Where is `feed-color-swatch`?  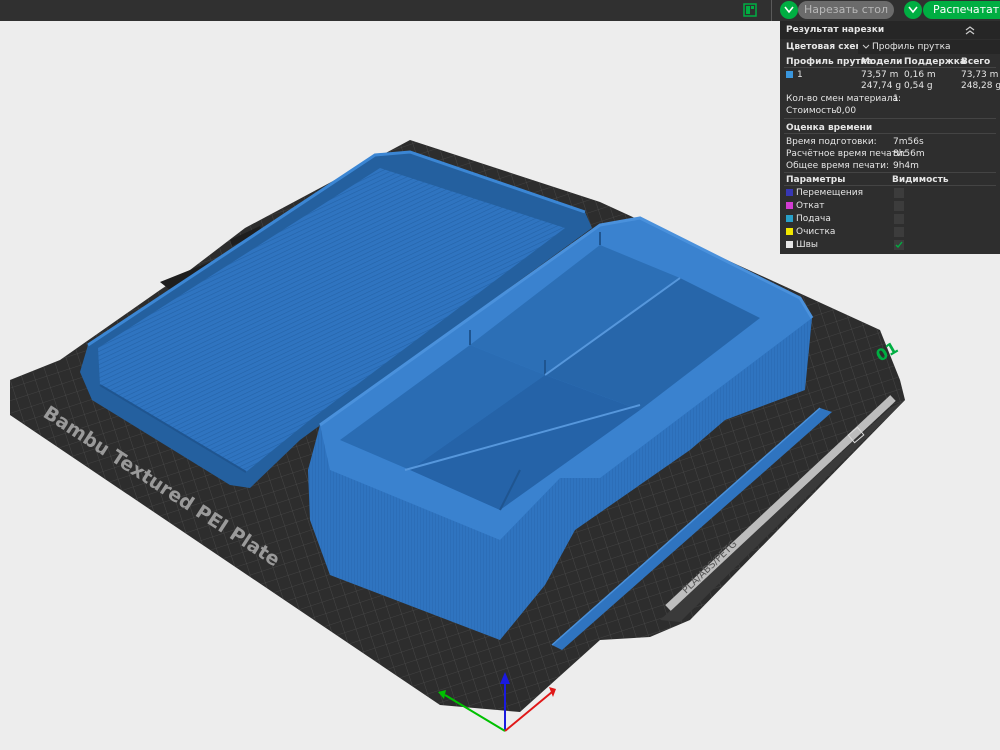
feed-color-swatch is located at coordinates (789, 218).